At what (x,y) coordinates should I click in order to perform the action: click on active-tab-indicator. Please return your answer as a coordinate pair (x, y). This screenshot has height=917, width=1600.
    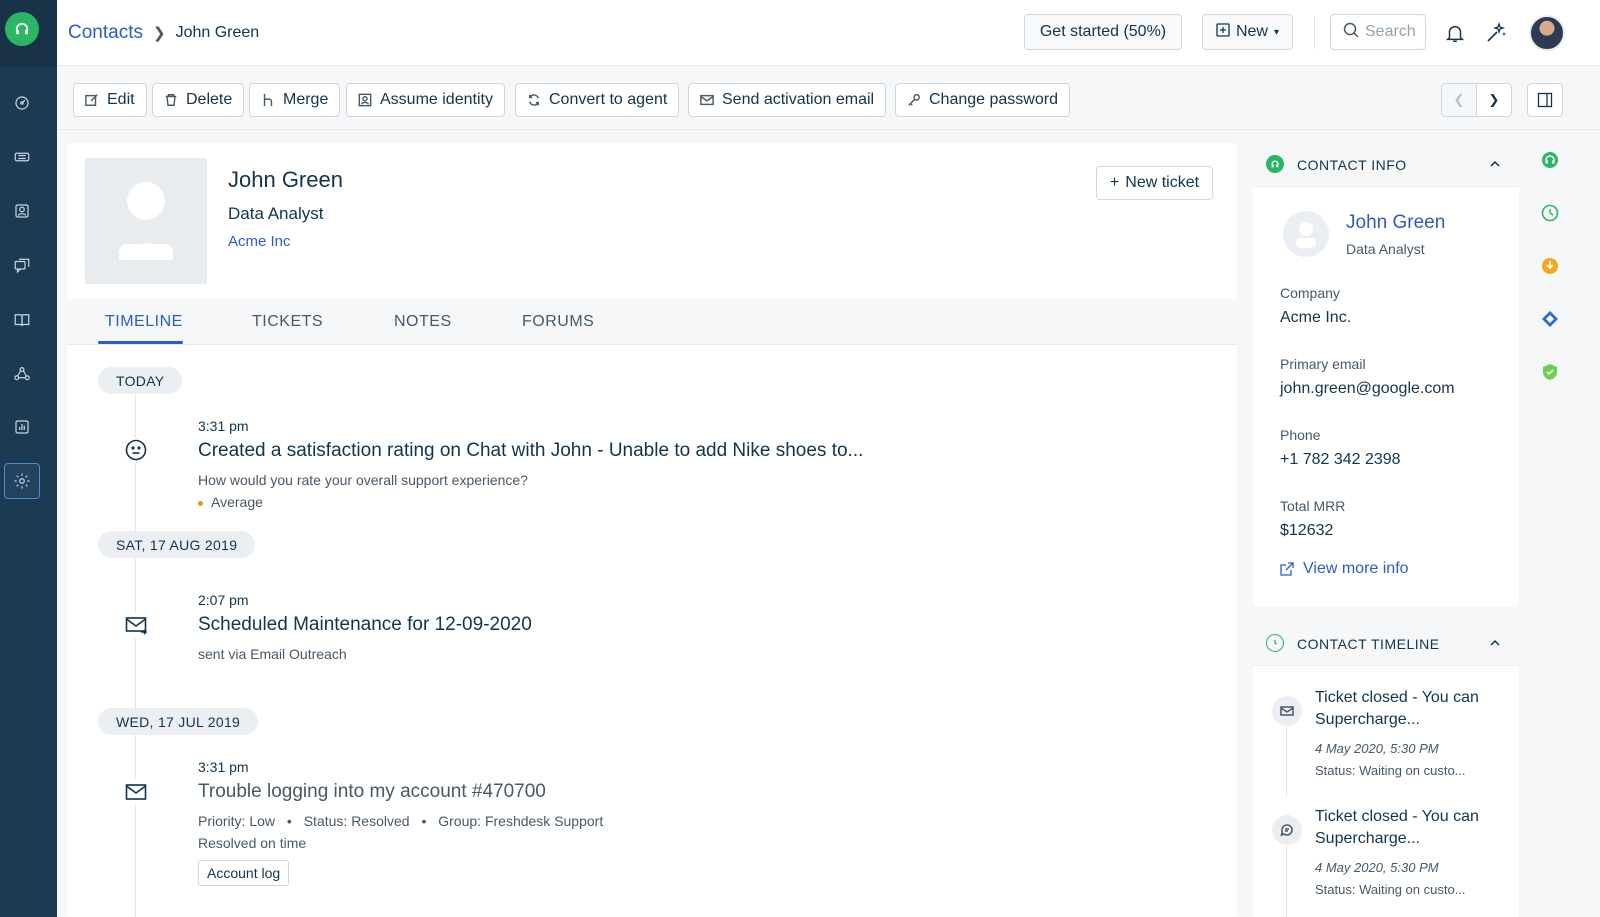
    Looking at the image, I should click on (140, 342).